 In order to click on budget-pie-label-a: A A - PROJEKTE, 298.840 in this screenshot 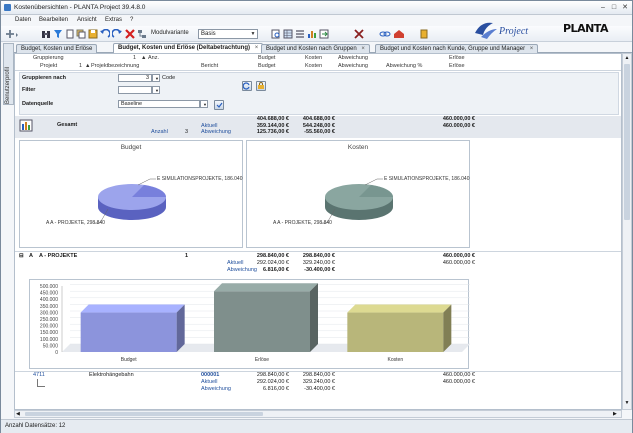, I will do `click(75, 223)`.